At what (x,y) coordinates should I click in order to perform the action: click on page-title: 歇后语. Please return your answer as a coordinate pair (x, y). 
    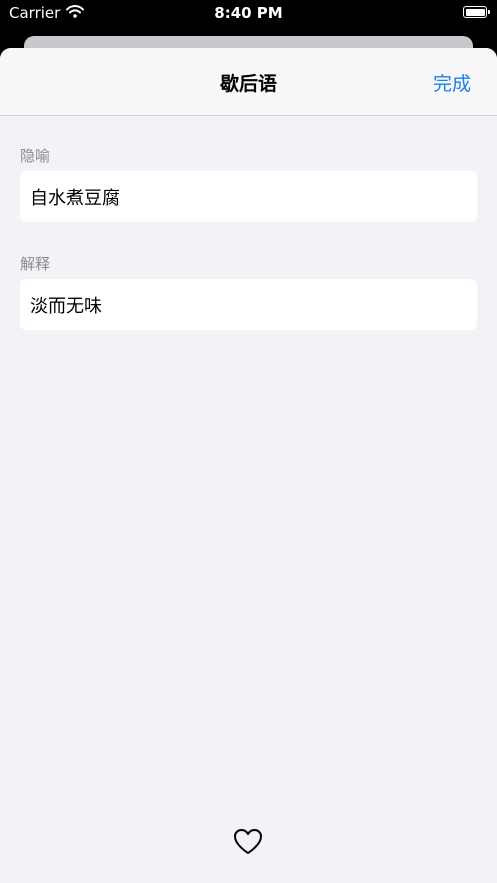
    Looking at the image, I should click on (248, 84).